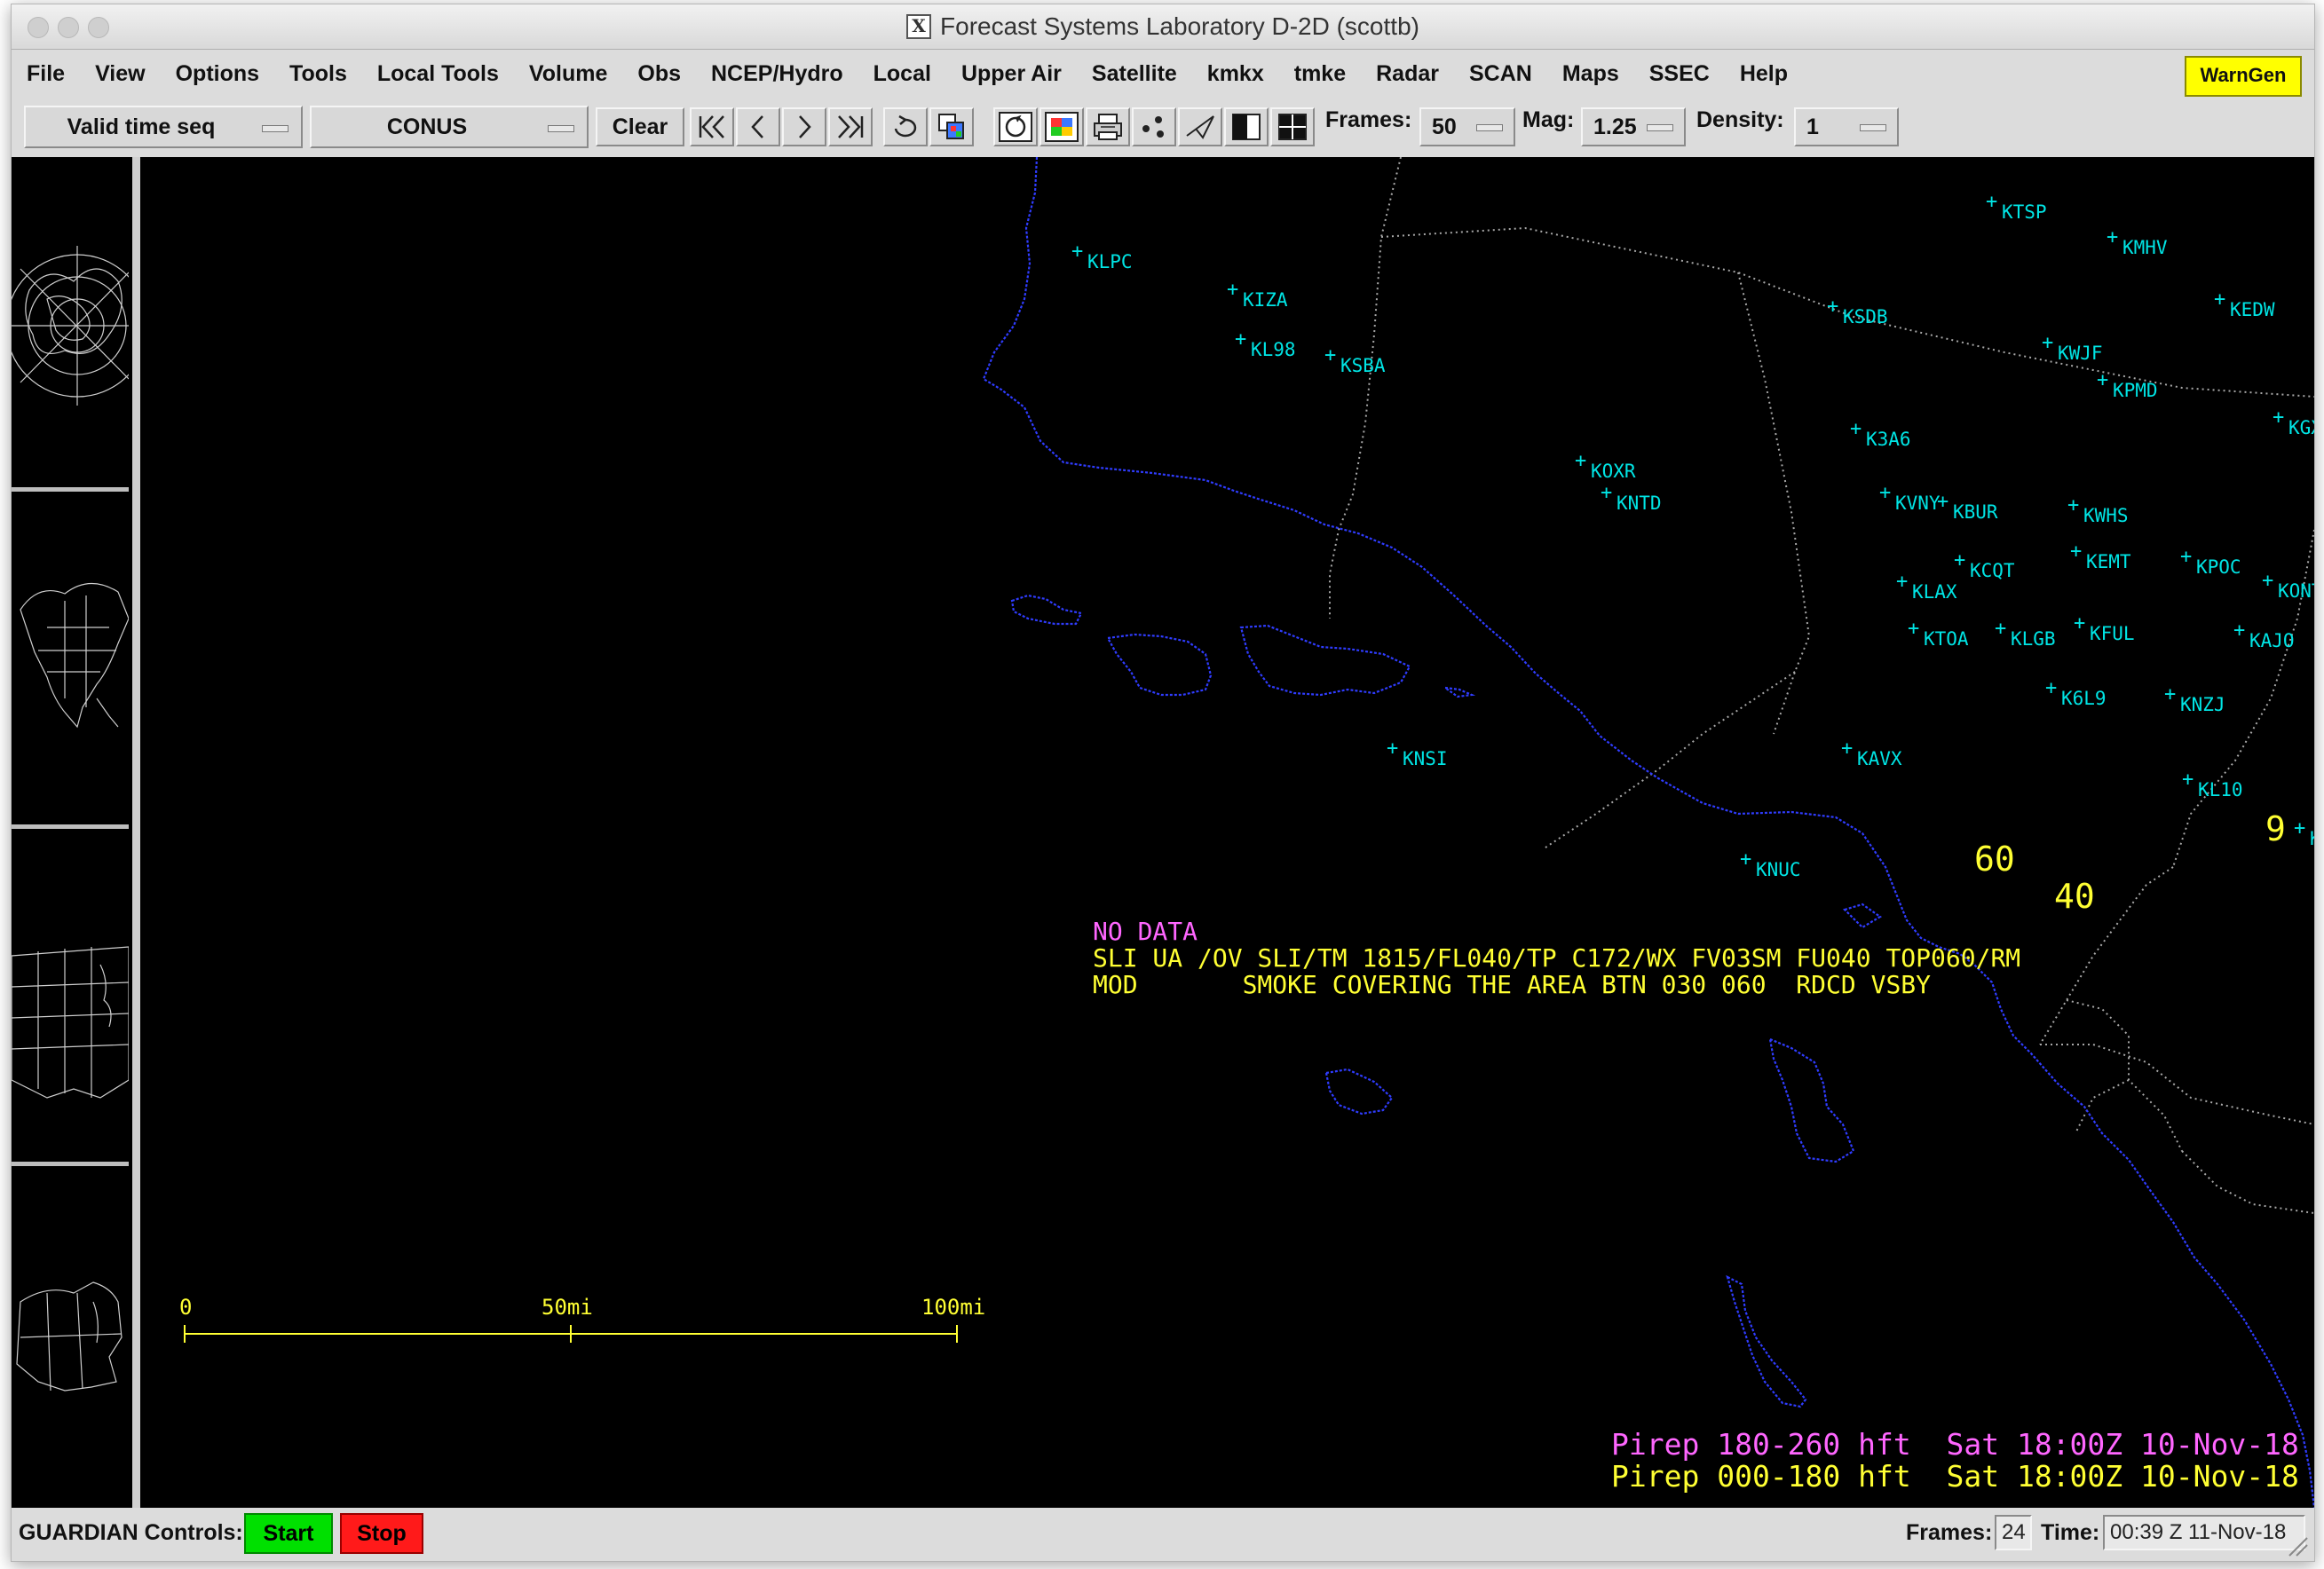  What do you see at coordinates (318, 74) in the screenshot?
I see `menu-tools: Tools` at bounding box center [318, 74].